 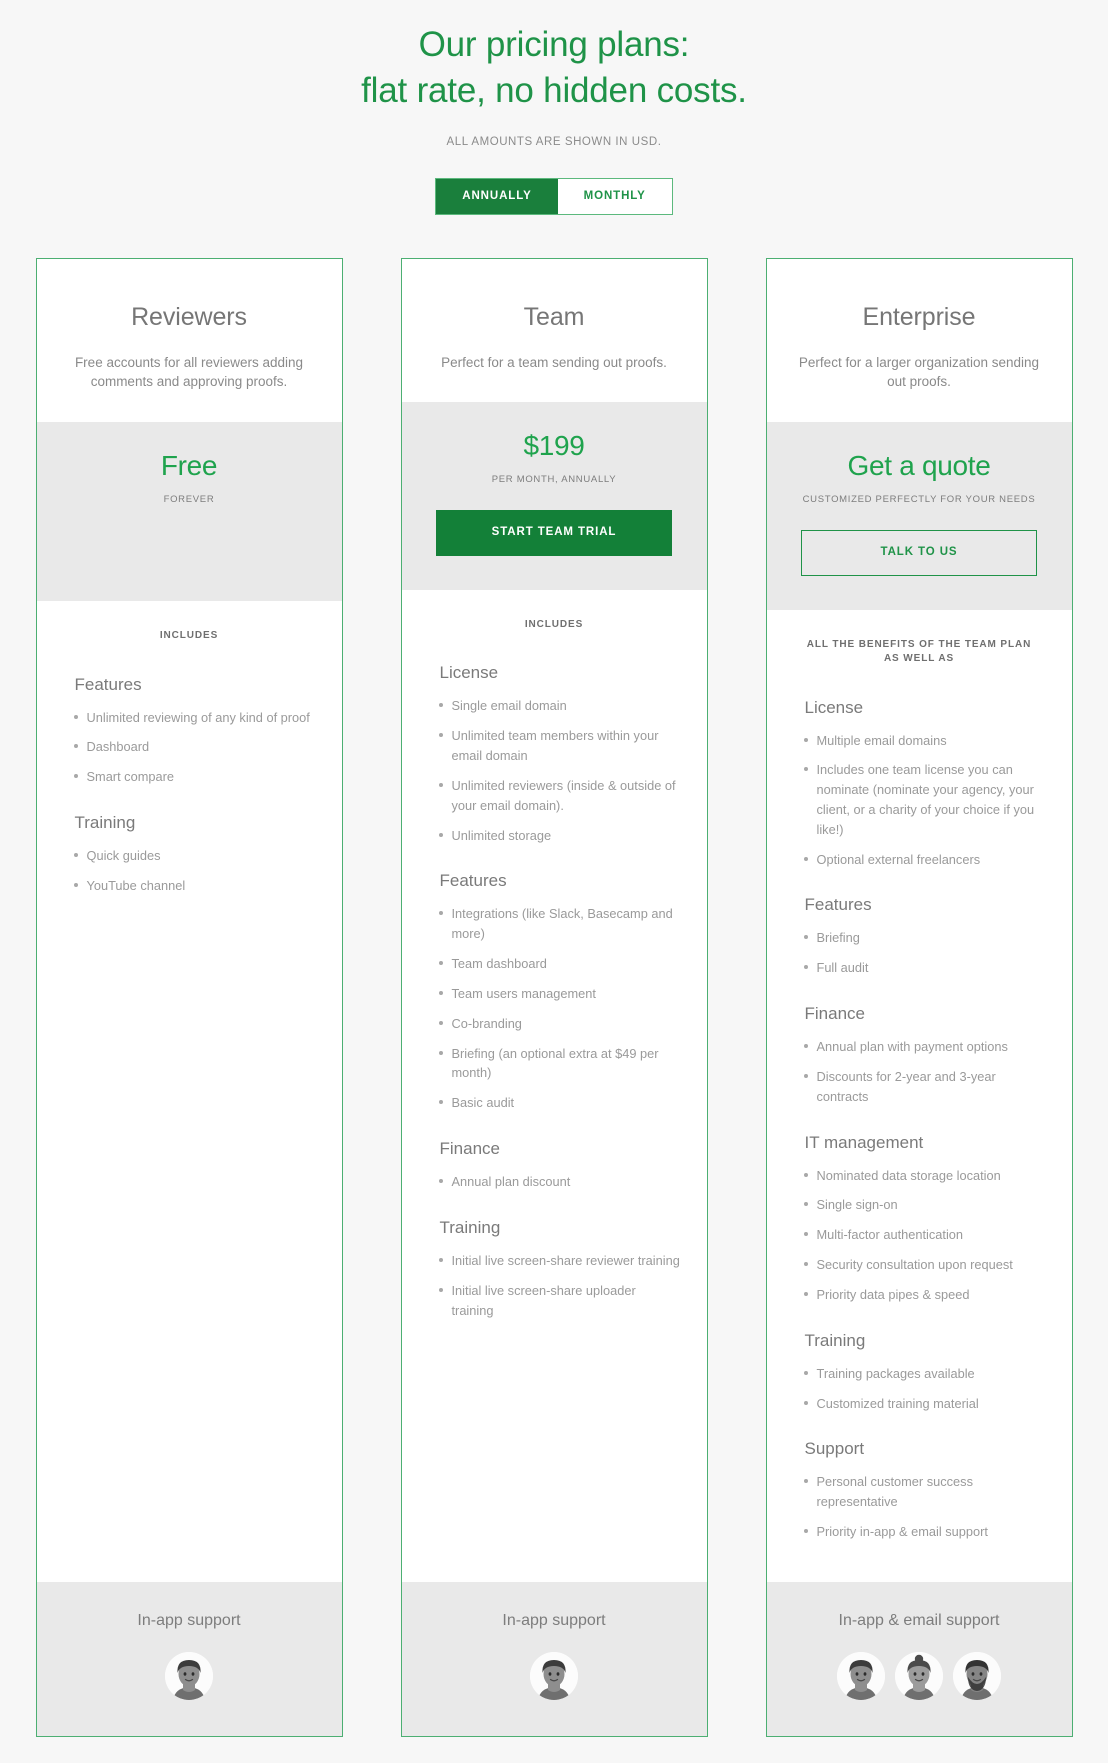 What do you see at coordinates (919, 953) in the screenshot?
I see `feature-list: Briefing Full audit` at bounding box center [919, 953].